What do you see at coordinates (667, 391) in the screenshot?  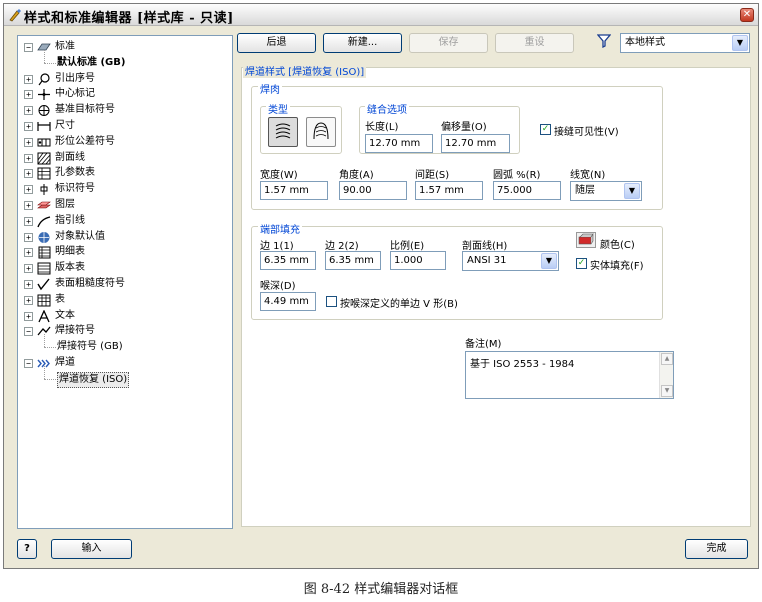 I see `scroll-down-icon: ▼` at bounding box center [667, 391].